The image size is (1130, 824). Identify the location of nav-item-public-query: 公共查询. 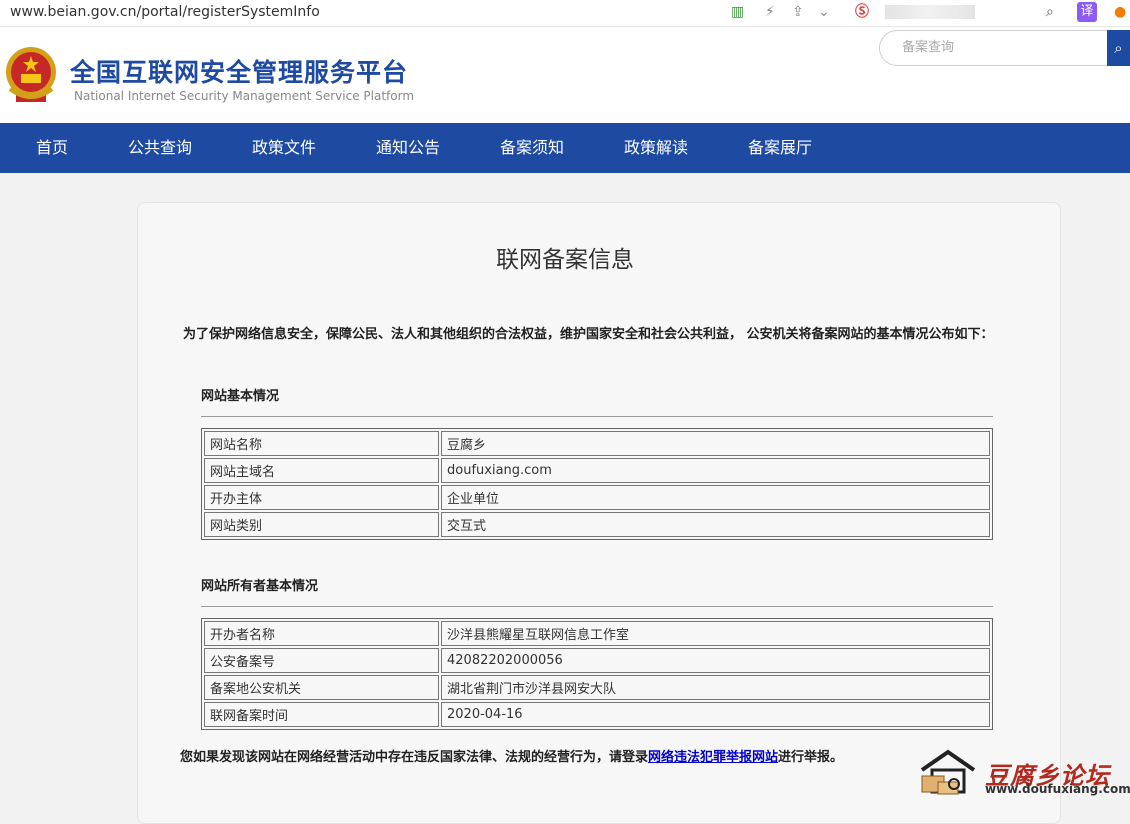
(160, 148).